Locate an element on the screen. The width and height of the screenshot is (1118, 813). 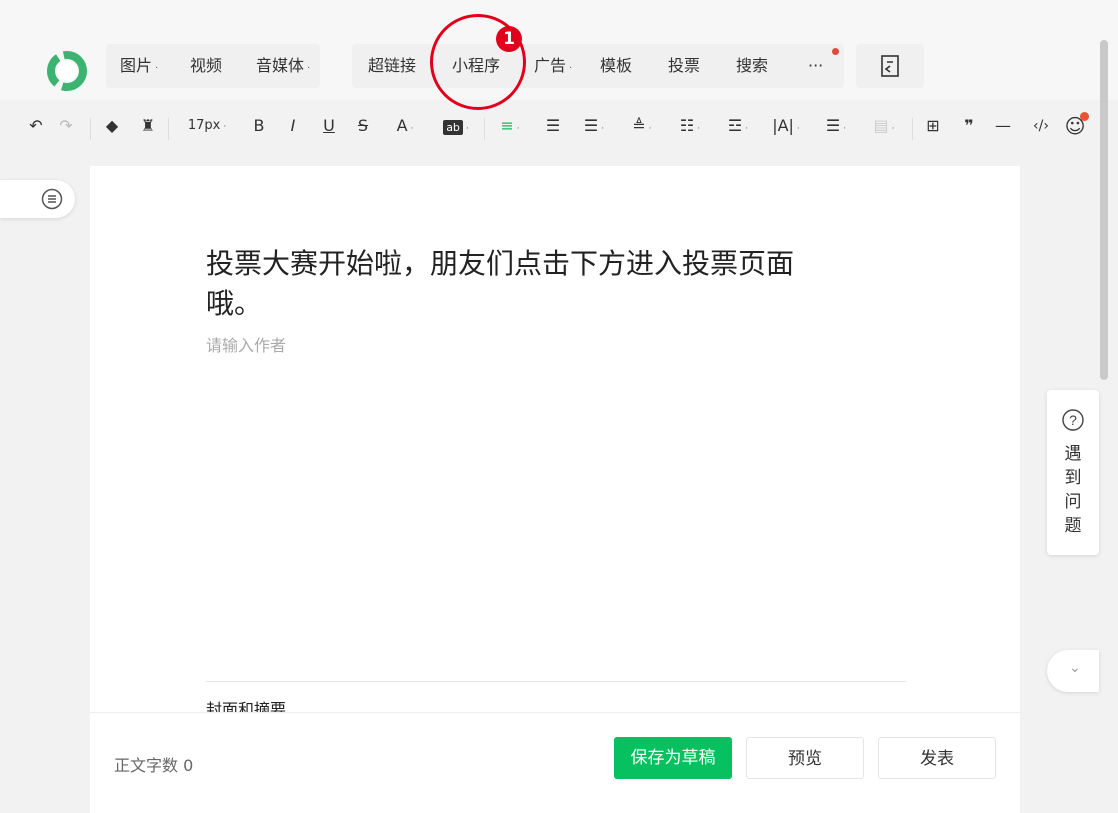
emoji-notification-dot is located at coordinates (1084, 116).